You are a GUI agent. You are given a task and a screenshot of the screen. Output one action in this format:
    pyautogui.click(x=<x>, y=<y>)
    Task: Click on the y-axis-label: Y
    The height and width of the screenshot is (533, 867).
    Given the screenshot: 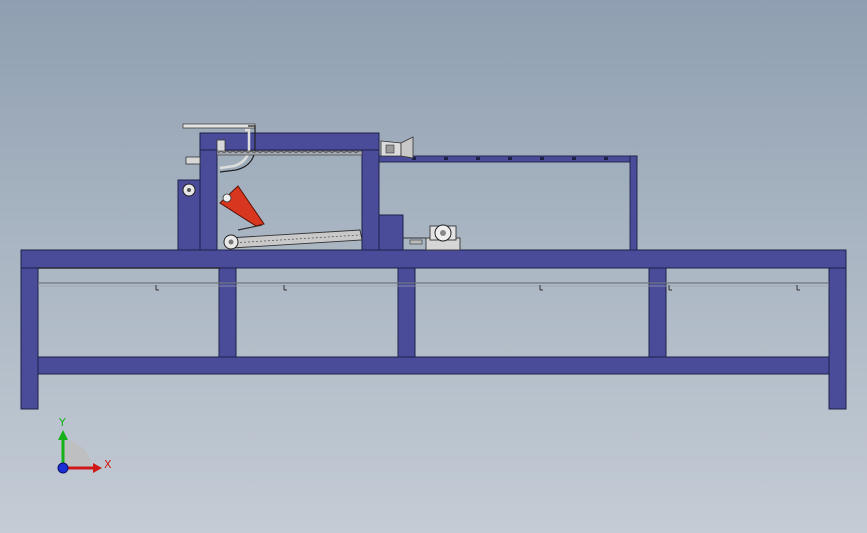 What is the action you would take?
    pyautogui.click(x=62, y=422)
    